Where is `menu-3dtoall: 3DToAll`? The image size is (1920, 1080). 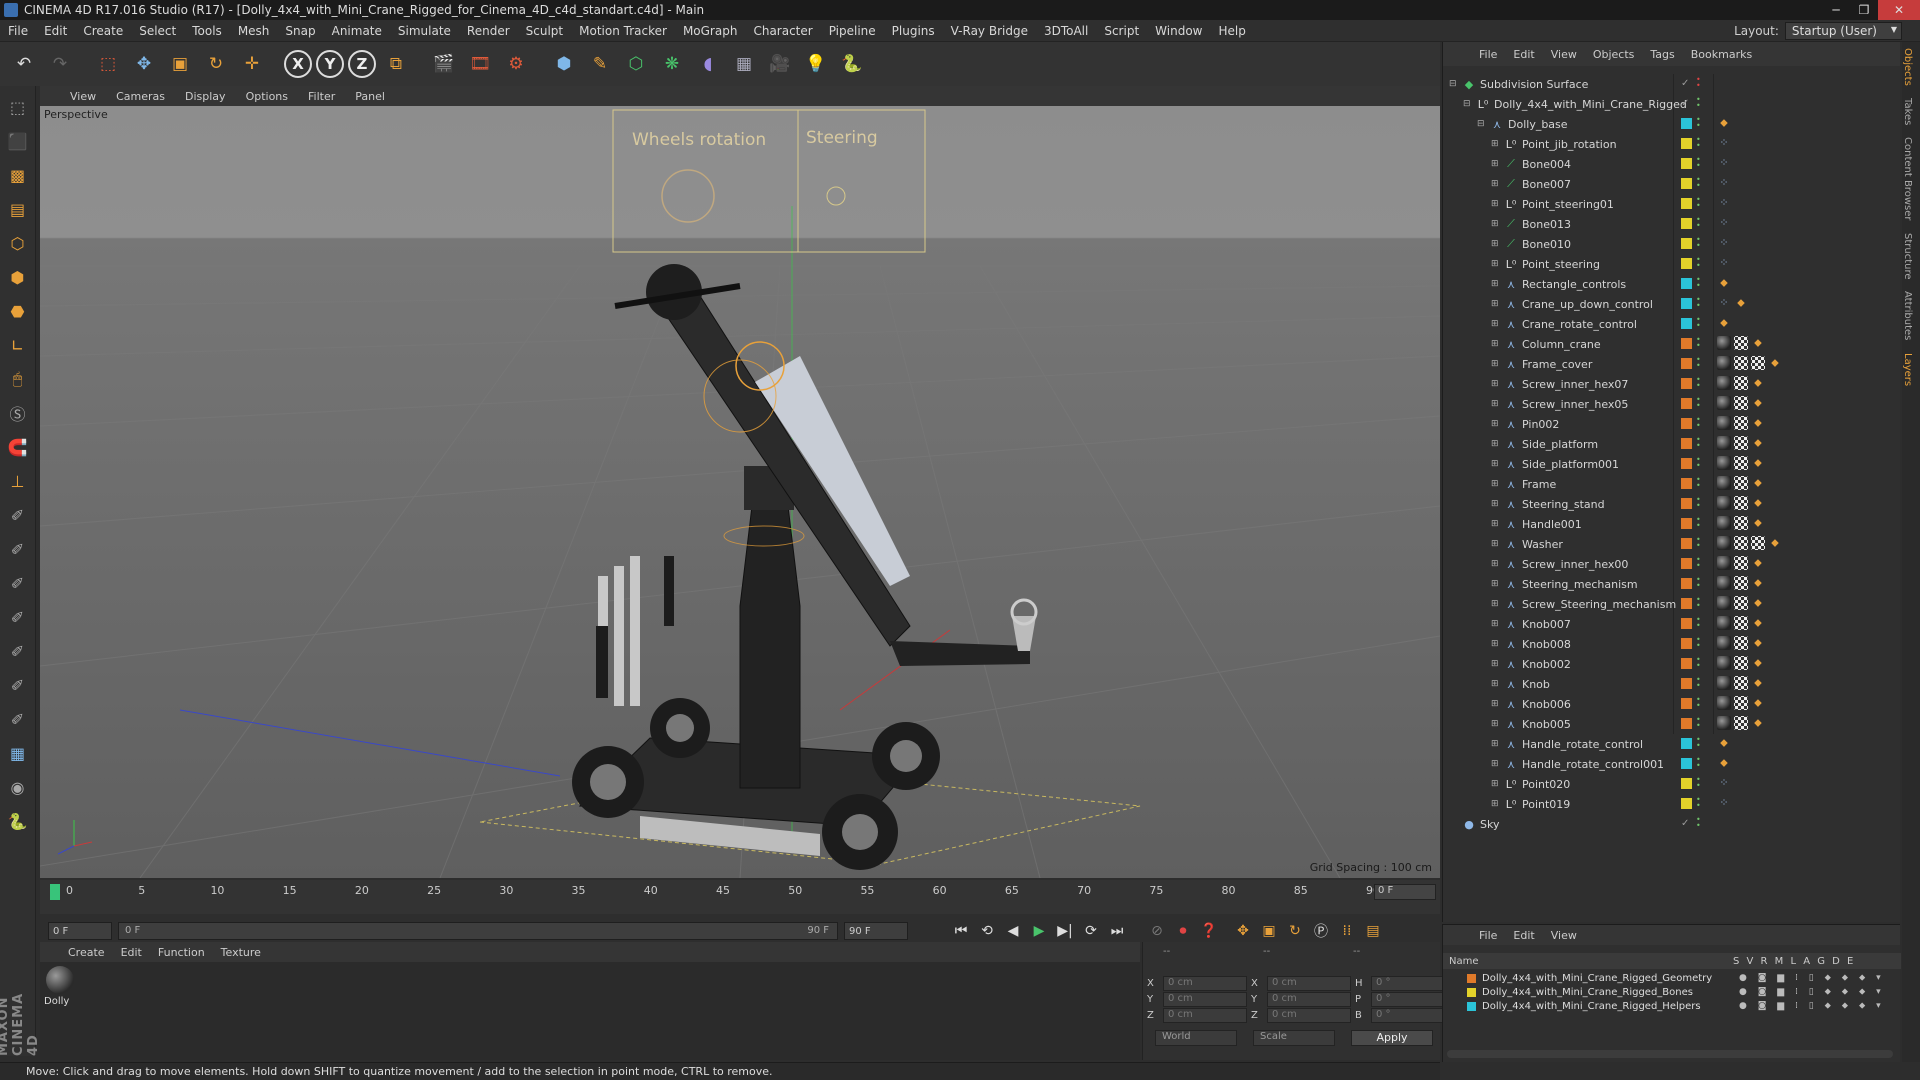
menu-3dtoall: 3DToAll is located at coordinates (1066, 31).